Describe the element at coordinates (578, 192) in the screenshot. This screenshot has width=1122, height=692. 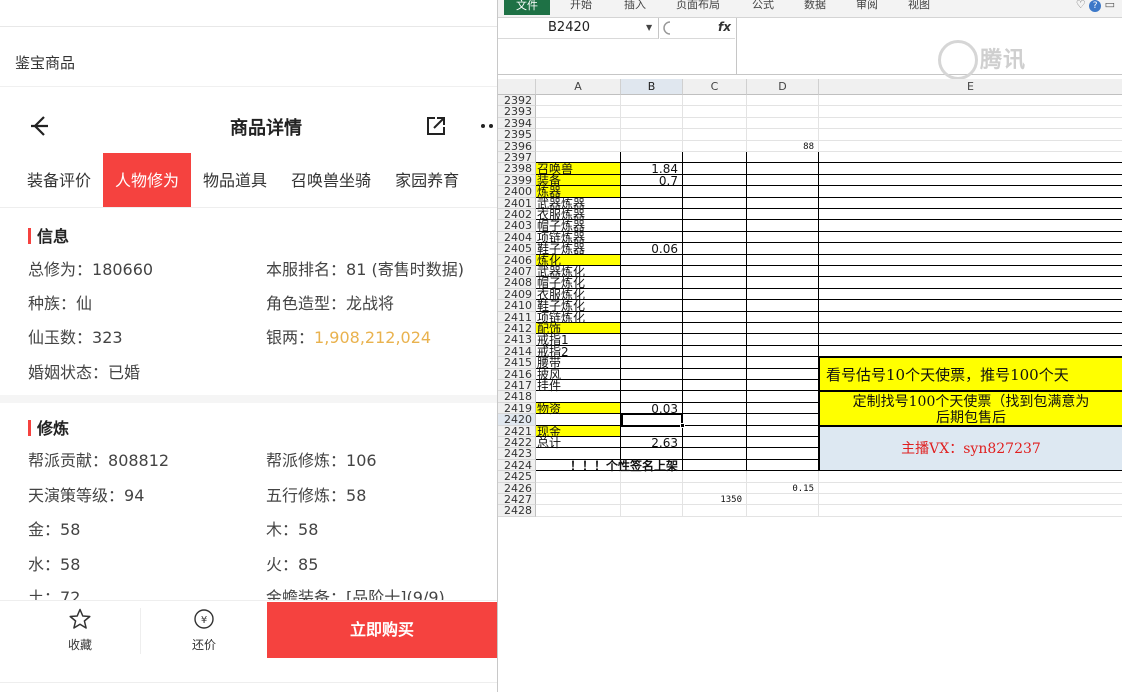
I see `cell-a-2400: 炼器` at that location.